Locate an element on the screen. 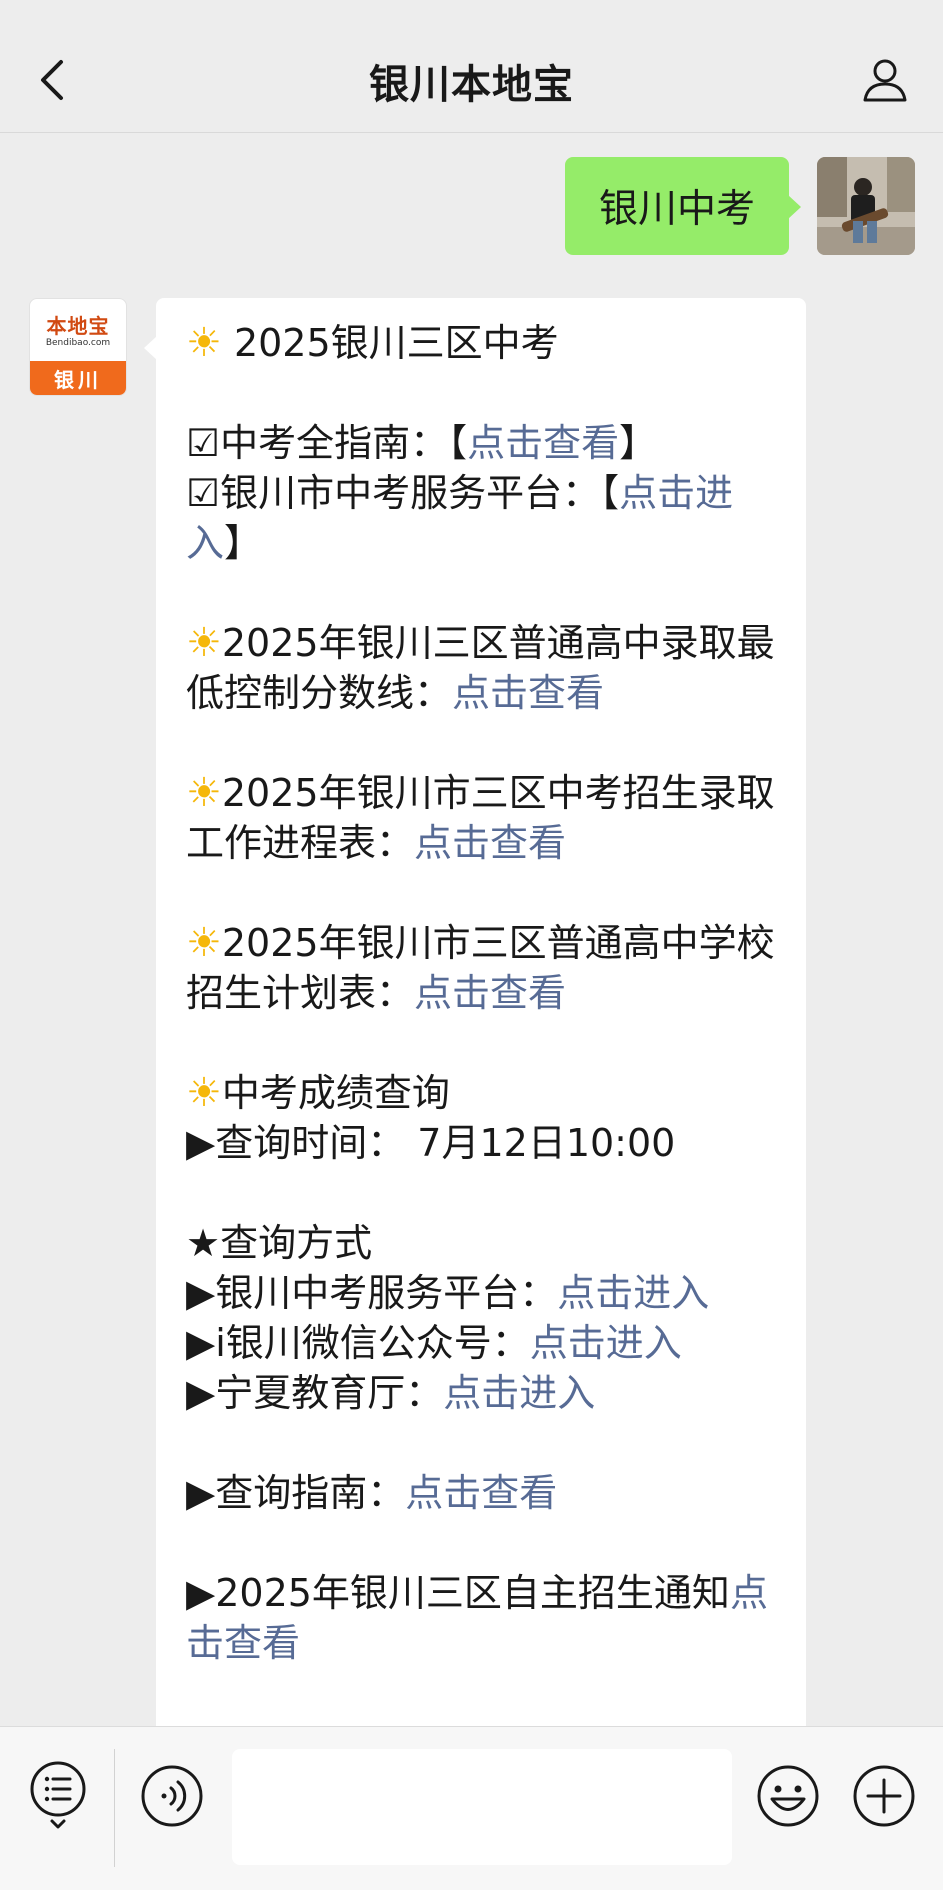 The image size is (943, 1890). guide-link: 点击查看 is located at coordinates (543, 443).